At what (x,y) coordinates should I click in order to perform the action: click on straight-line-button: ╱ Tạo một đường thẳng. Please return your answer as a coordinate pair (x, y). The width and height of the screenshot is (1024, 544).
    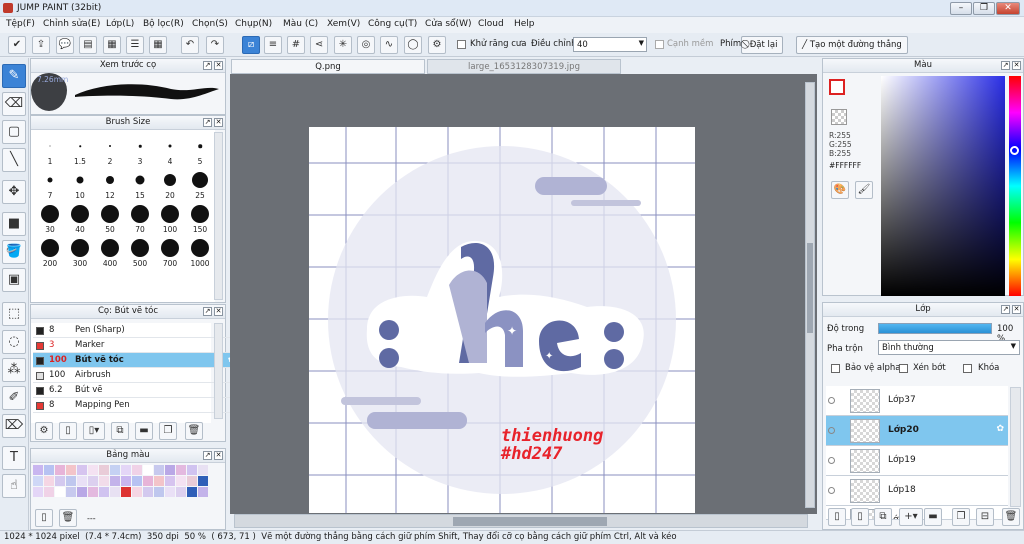
    Looking at the image, I should click on (852, 45).